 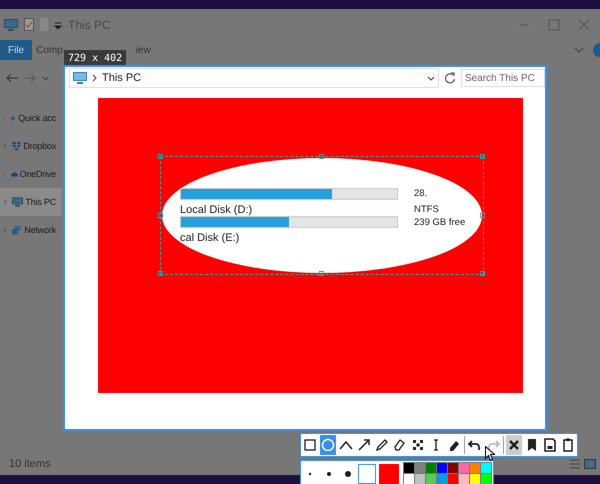 What do you see at coordinates (418, 445) in the screenshot?
I see `mosaic-icon` at bounding box center [418, 445].